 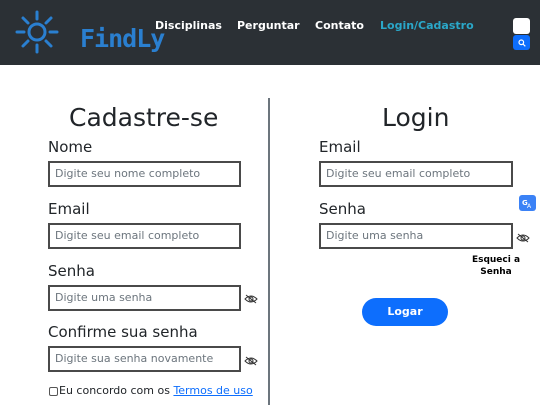 I want to click on brand-name: FindLy, so click(x=122, y=38).